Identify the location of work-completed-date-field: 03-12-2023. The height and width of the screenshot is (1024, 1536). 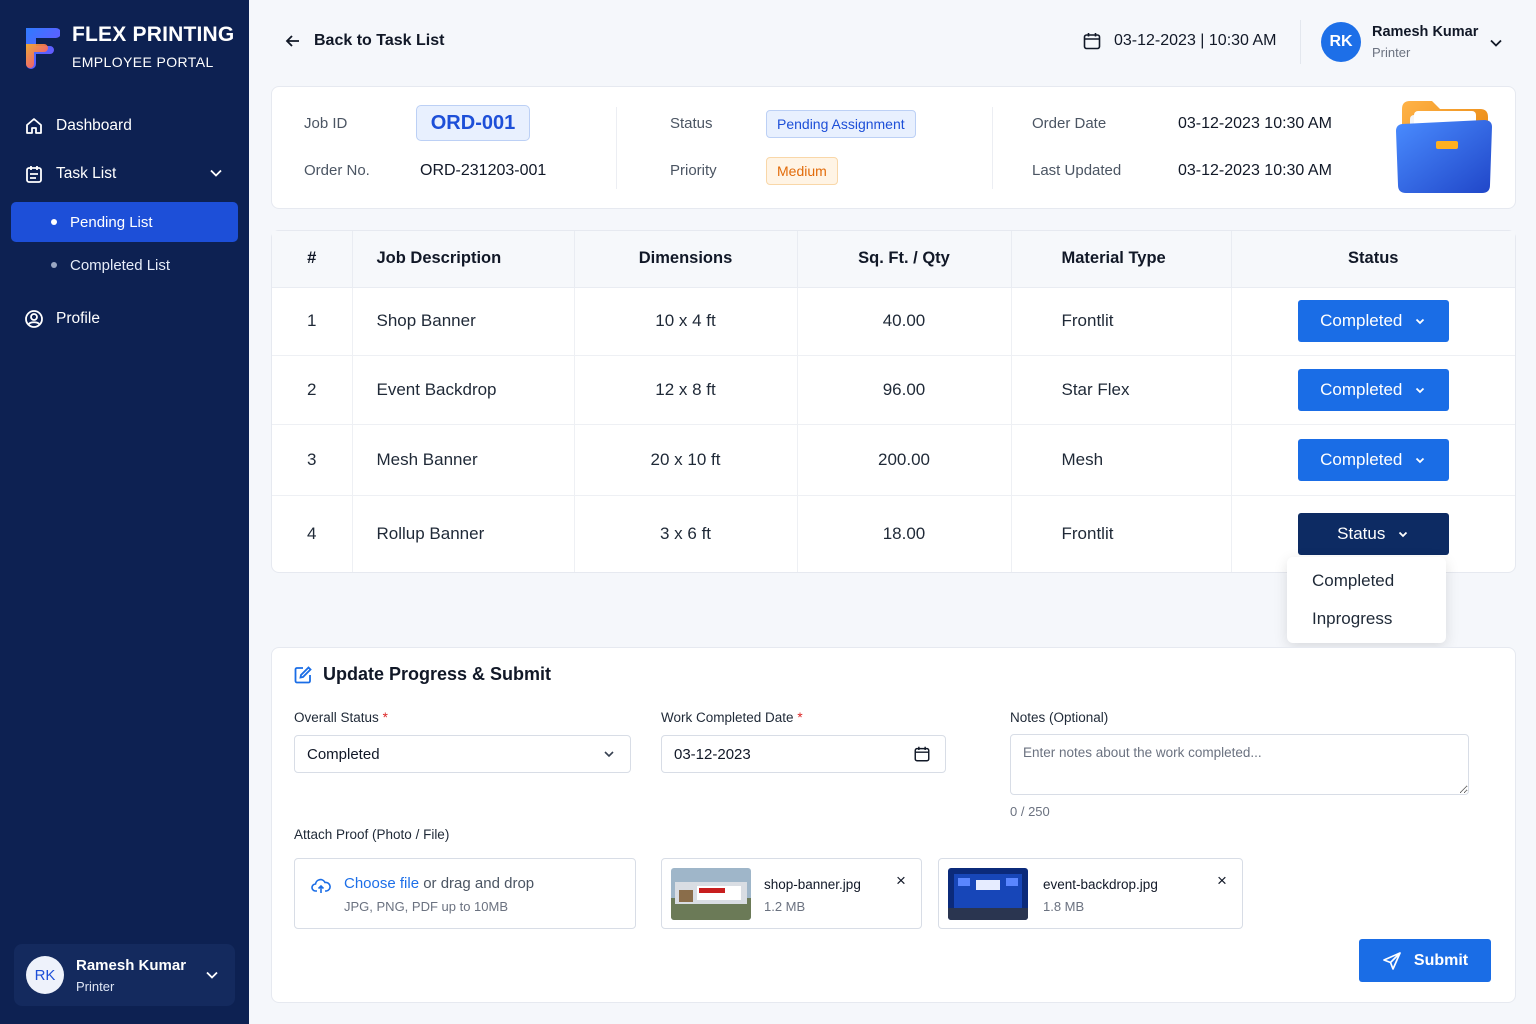
(803, 754).